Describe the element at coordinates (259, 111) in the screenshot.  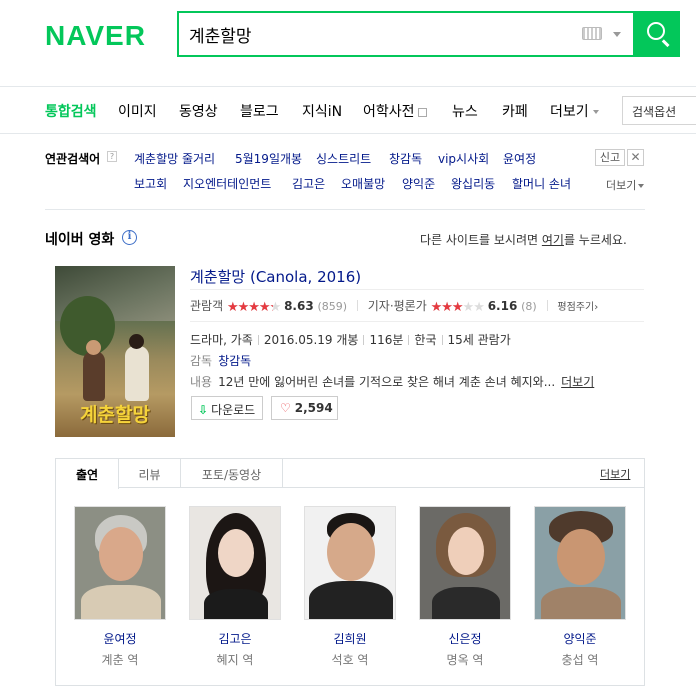
I see `tab-blog: 블로그` at that location.